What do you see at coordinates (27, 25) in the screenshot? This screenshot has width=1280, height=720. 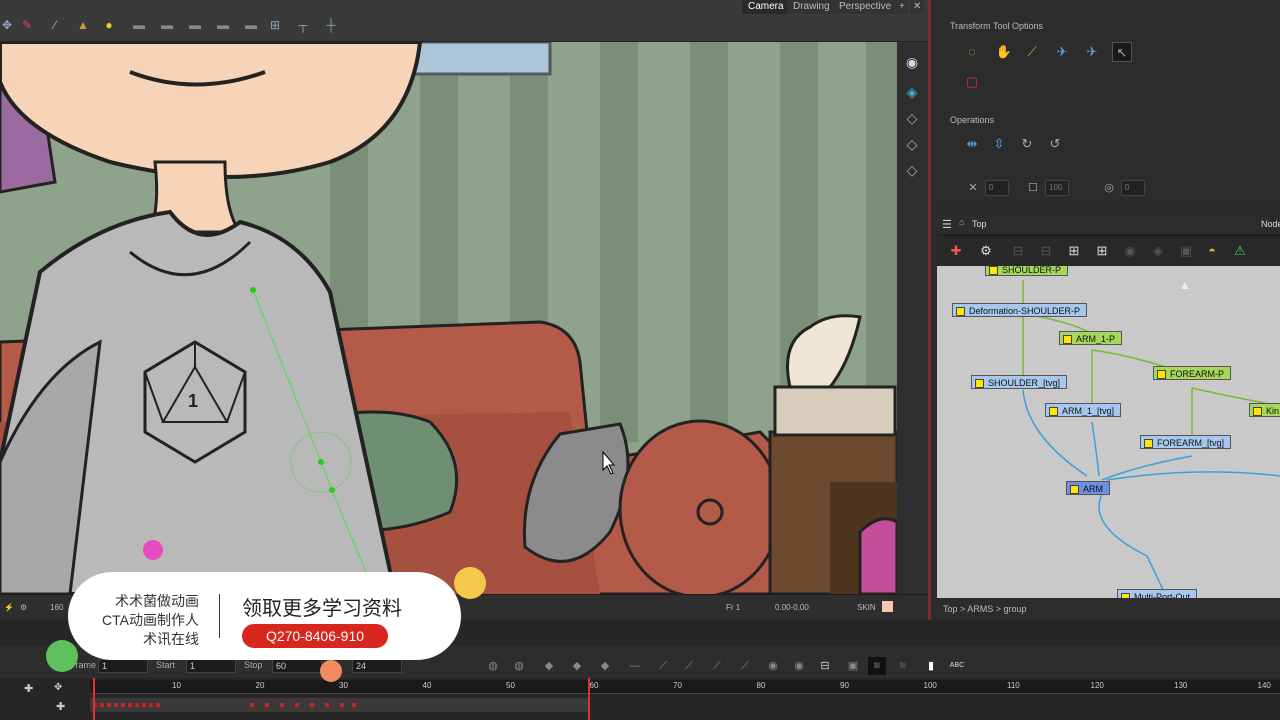 I see `brush-tool-icon: ✎` at bounding box center [27, 25].